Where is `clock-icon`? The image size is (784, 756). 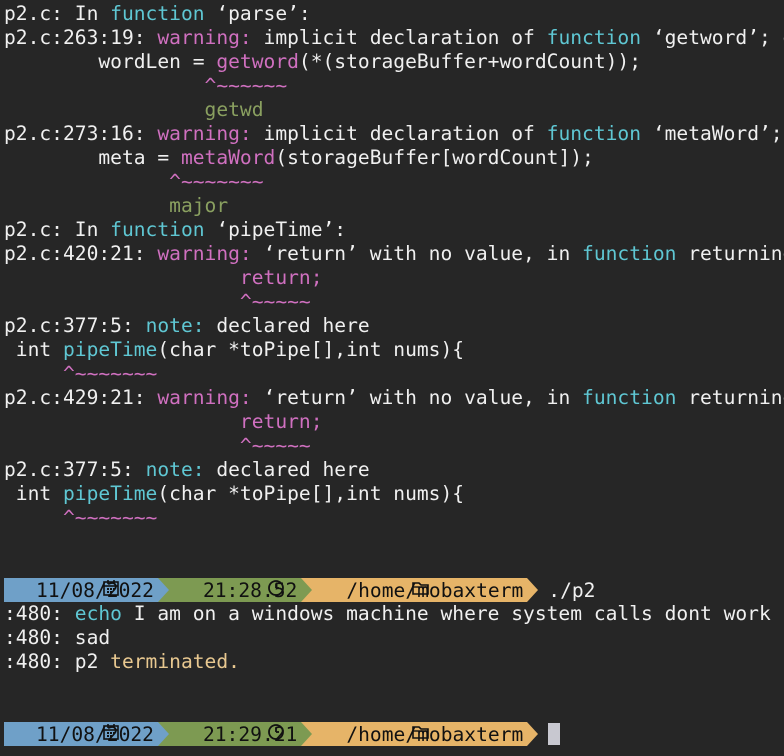 clock-icon is located at coordinates (229, 728).